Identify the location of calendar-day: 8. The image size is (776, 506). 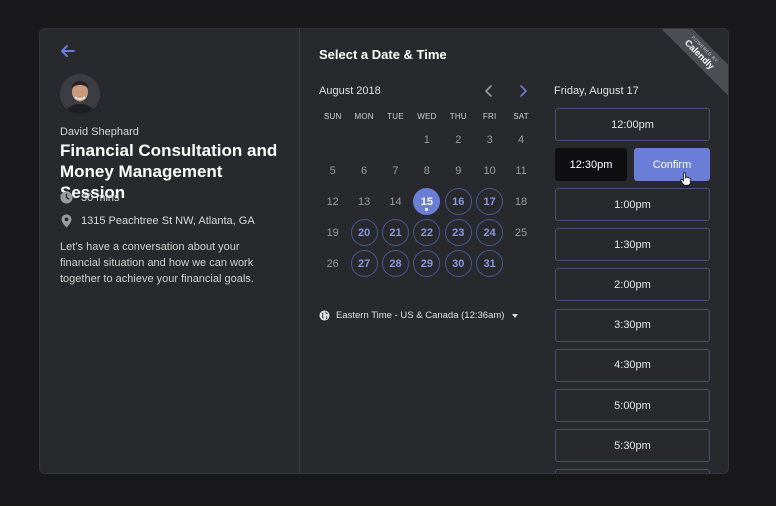
(426, 170).